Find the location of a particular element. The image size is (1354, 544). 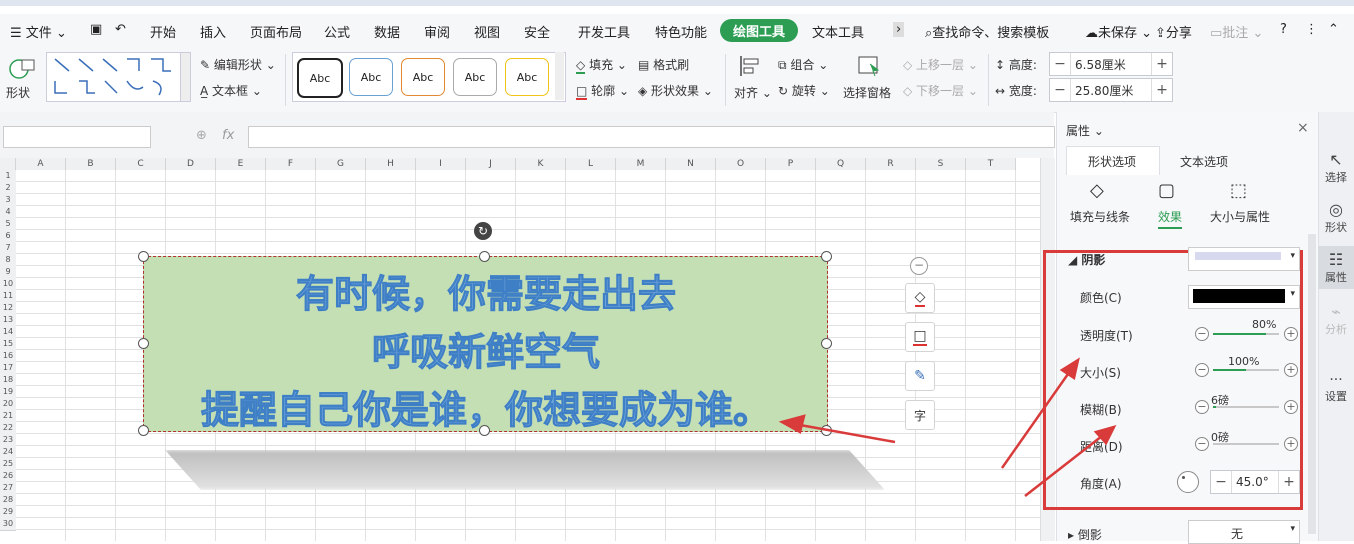

angle-increase-button: + is located at coordinates (1289, 482).